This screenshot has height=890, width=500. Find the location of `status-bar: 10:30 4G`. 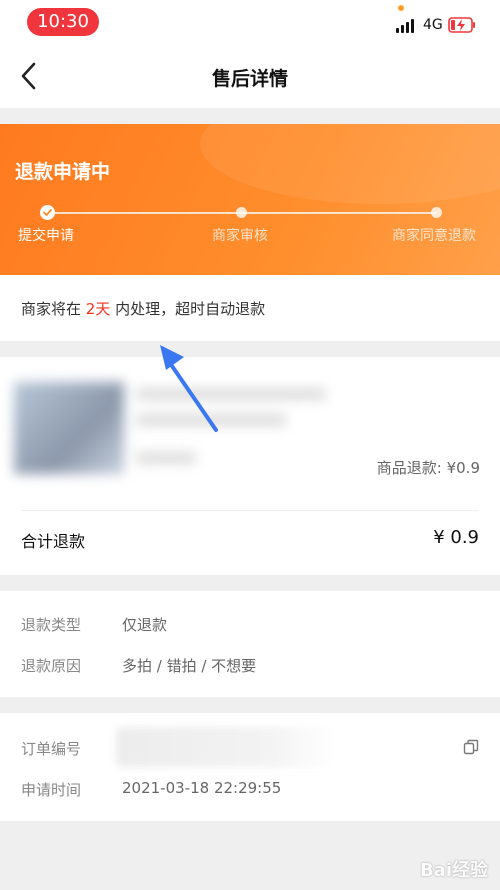

status-bar: 10:30 4G is located at coordinates (250, 22).